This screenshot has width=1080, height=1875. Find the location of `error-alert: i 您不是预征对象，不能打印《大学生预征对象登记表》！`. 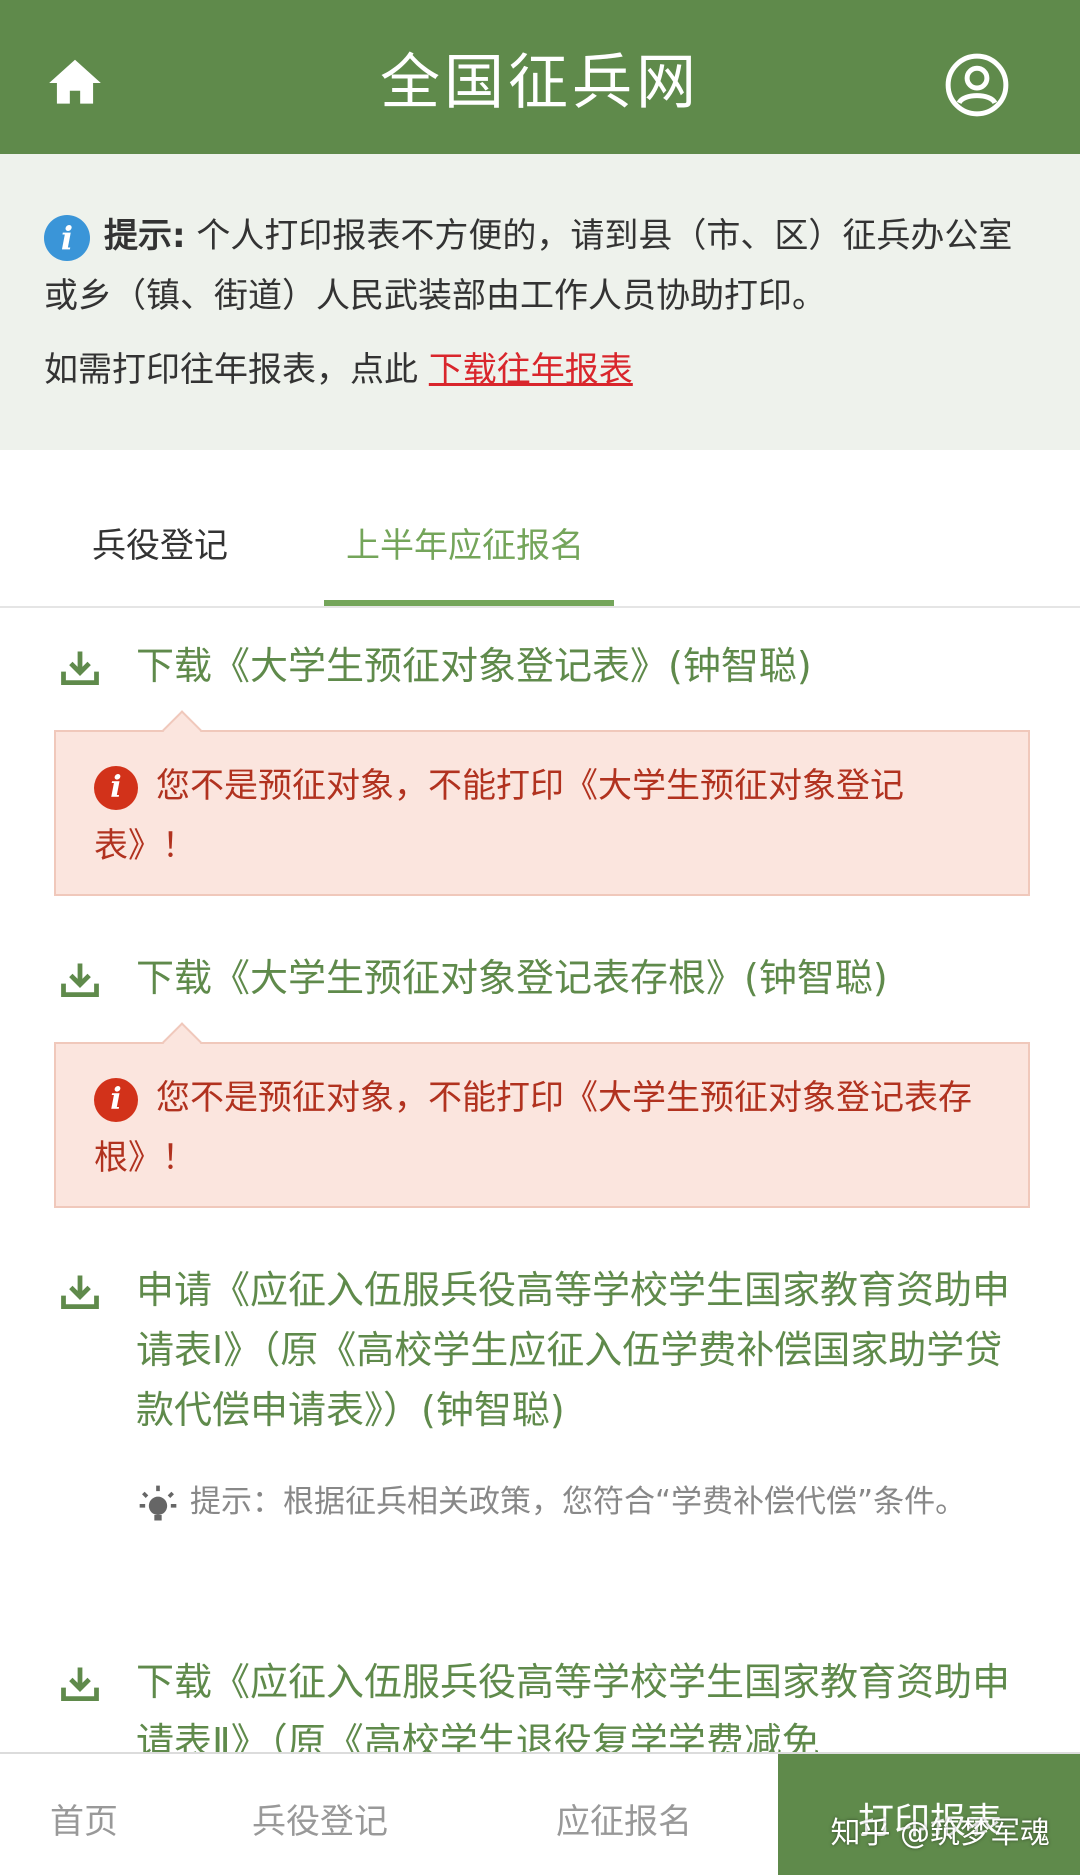

error-alert: i 您不是预征对象，不能打印《大学生预征对象登记表》！ is located at coordinates (542, 813).